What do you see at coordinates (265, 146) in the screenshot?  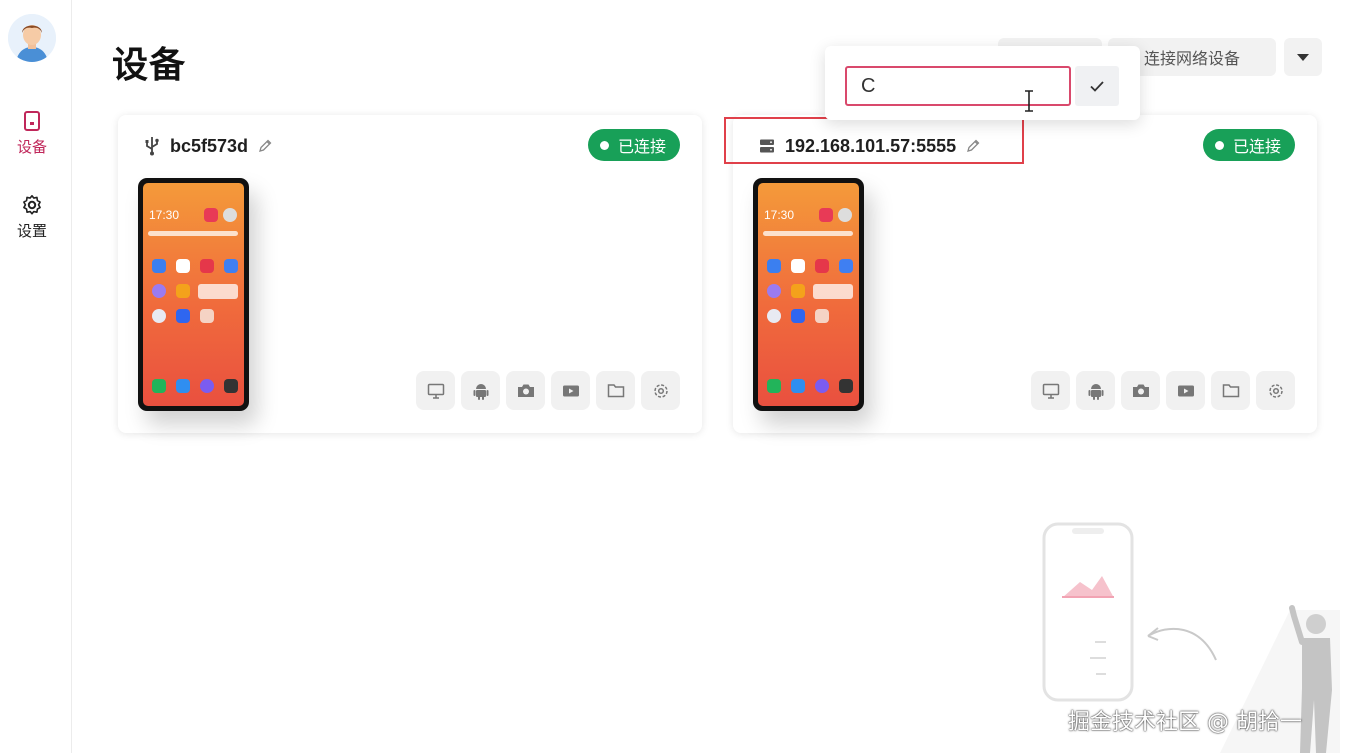 I see `edit-icon` at bounding box center [265, 146].